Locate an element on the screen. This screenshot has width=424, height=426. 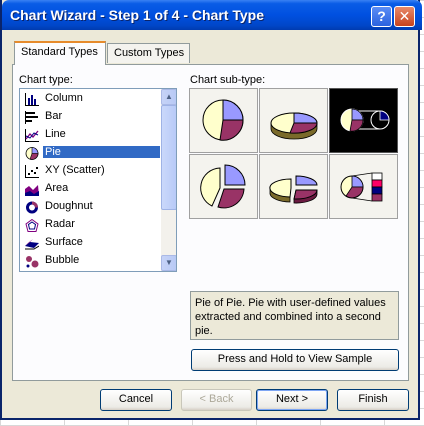
finish-button: Finish is located at coordinates (373, 400).